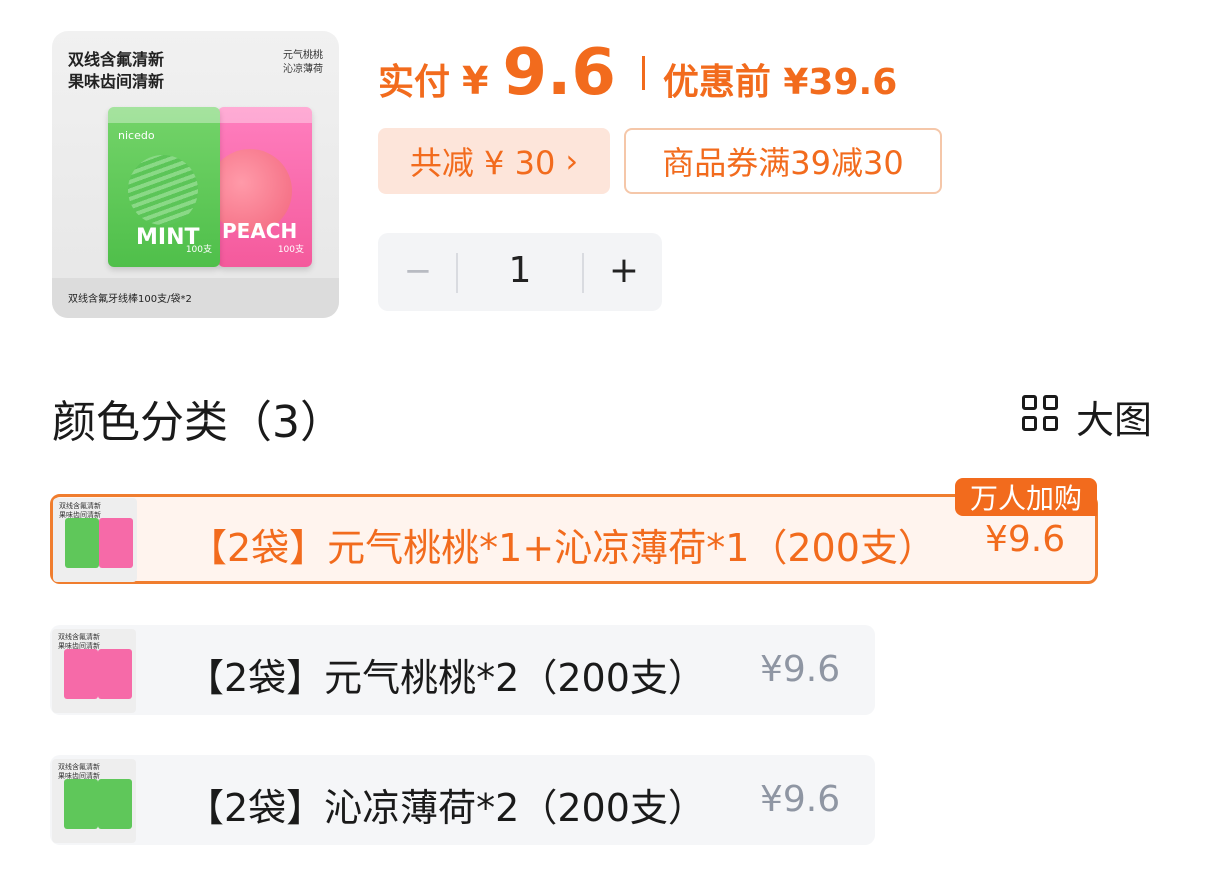  I want to click on total-discount-label: 共减 ¥ 30, so click(482, 163).